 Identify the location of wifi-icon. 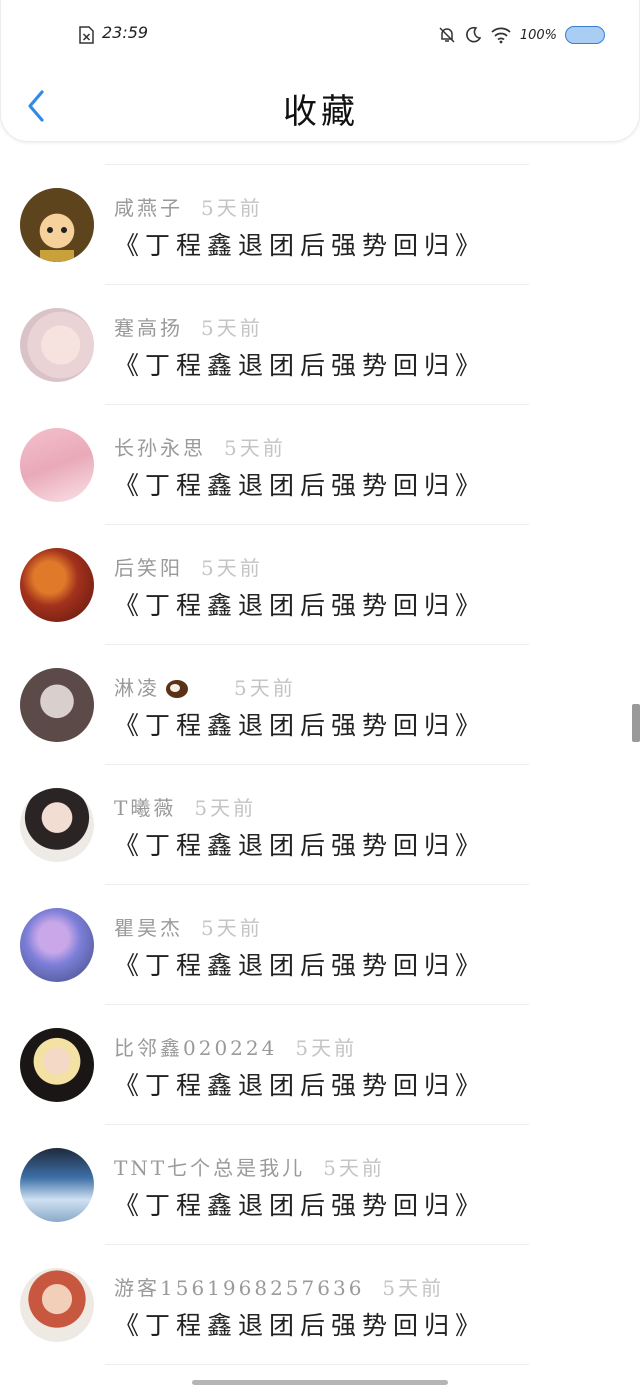
(501, 35).